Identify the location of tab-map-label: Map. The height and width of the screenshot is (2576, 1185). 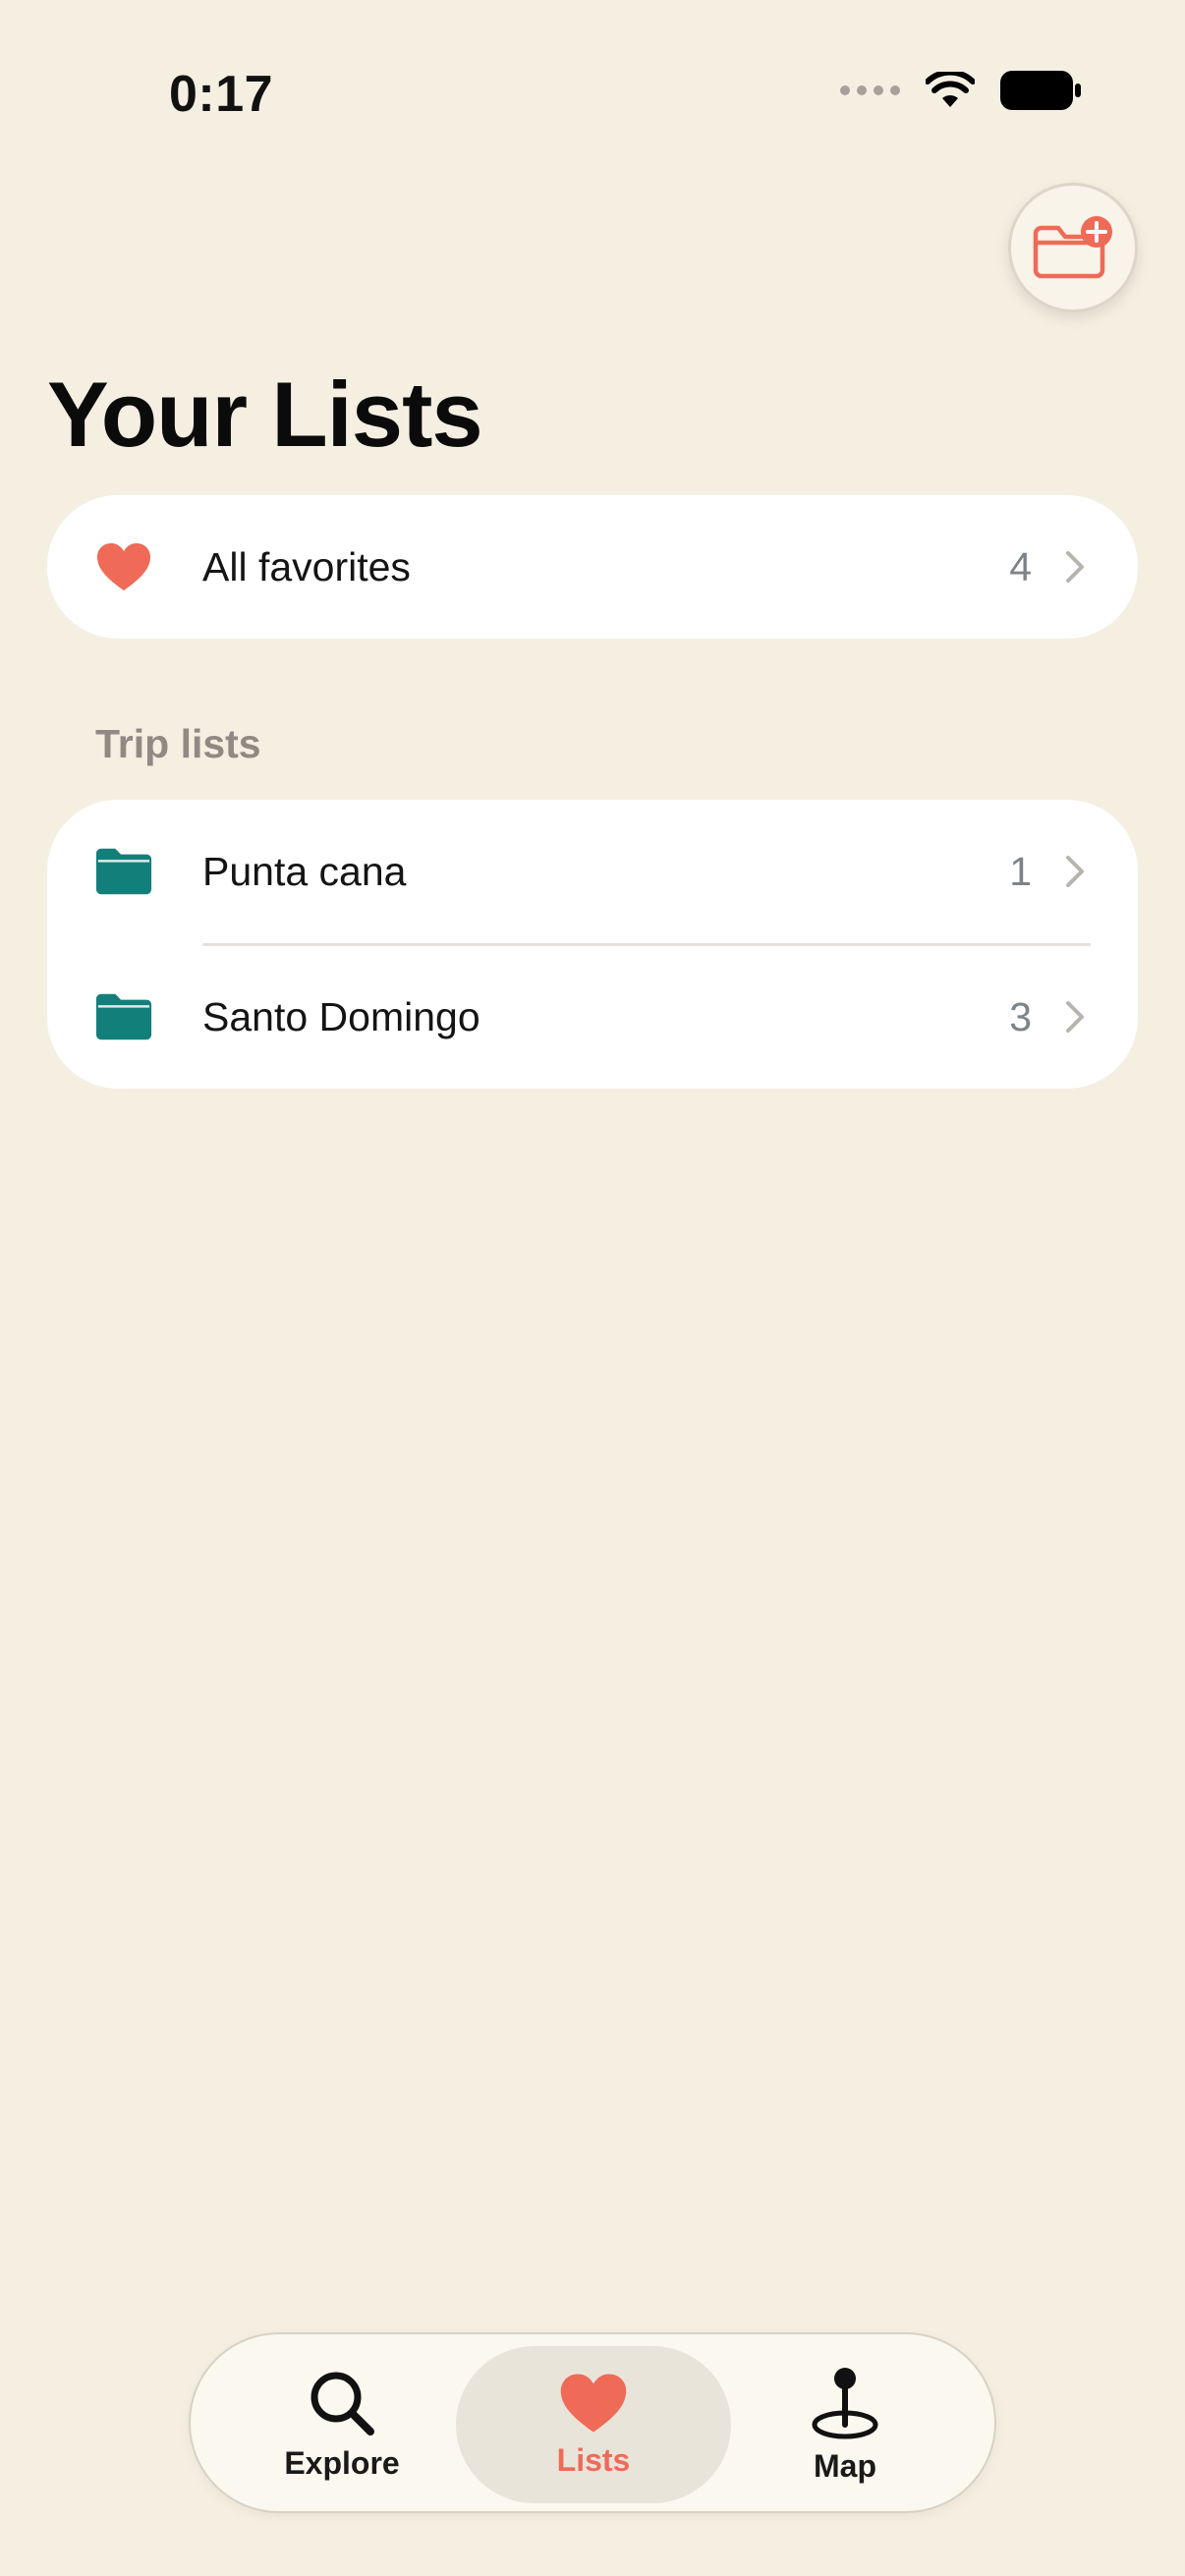
(845, 2465).